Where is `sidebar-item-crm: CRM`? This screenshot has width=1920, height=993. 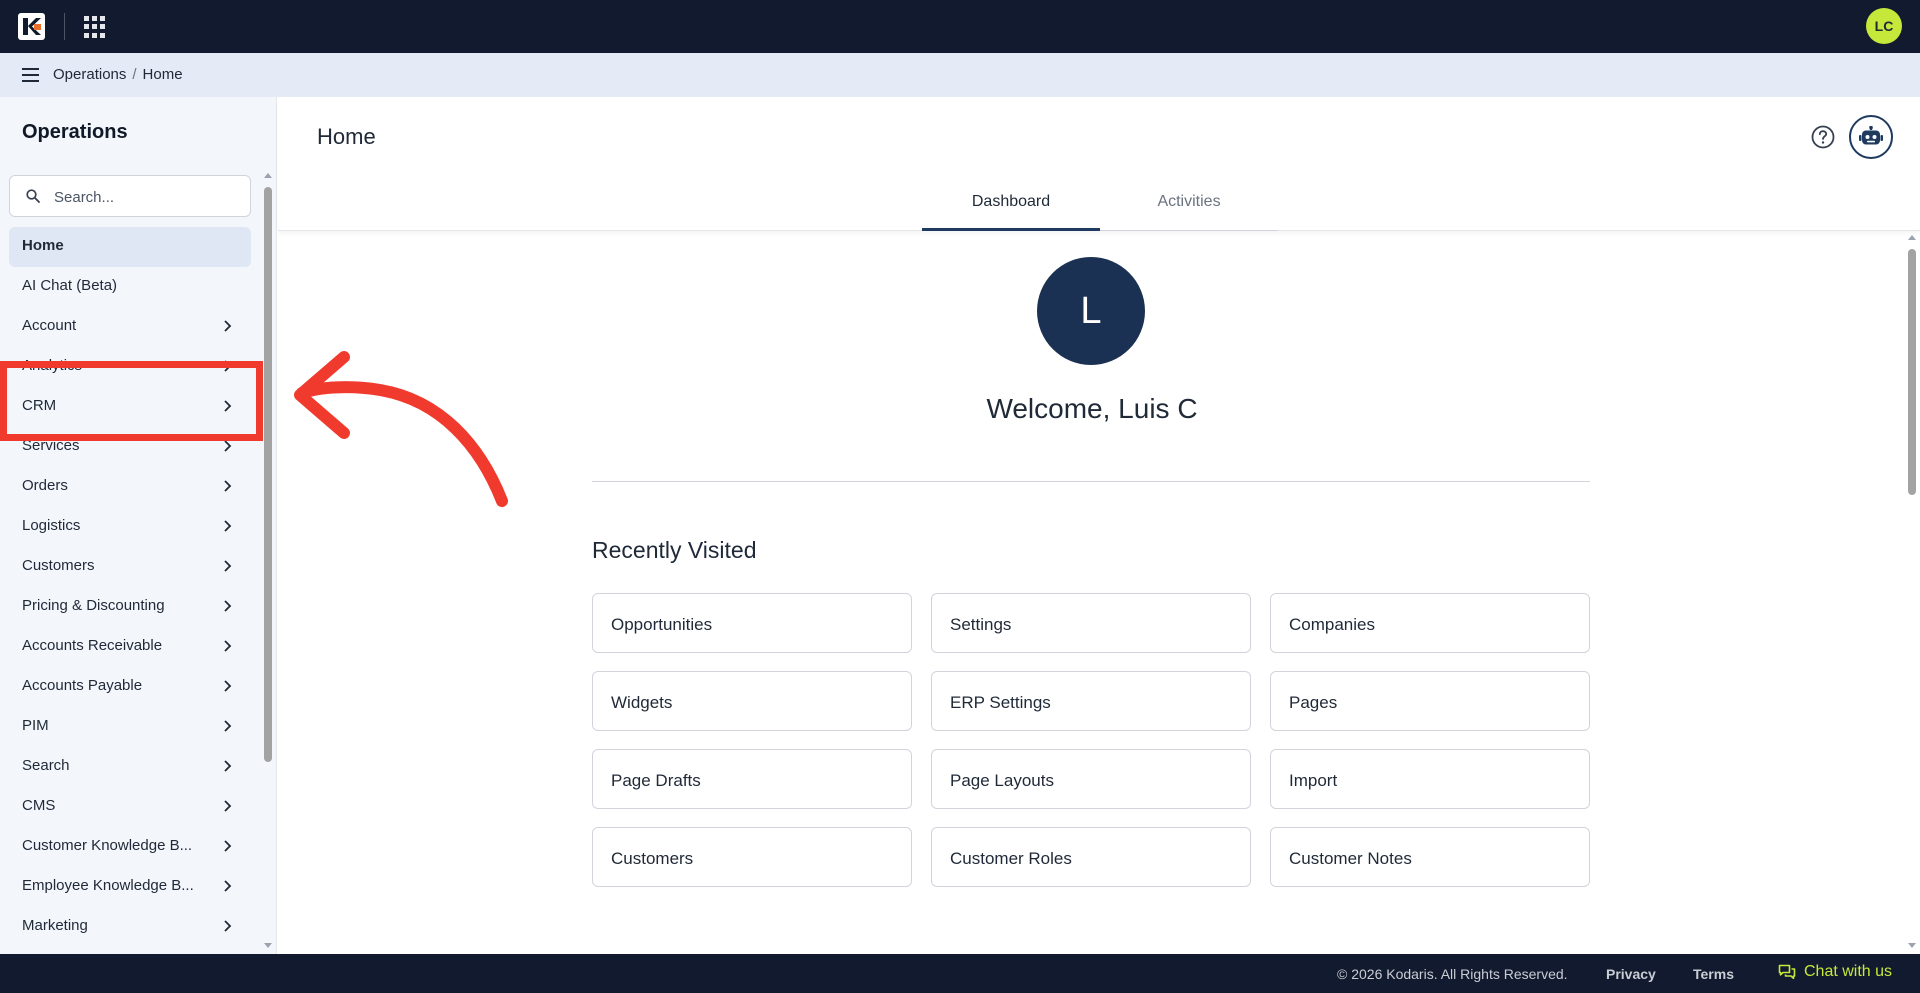 sidebar-item-crm: CRM is located at coordinates (130, 407).